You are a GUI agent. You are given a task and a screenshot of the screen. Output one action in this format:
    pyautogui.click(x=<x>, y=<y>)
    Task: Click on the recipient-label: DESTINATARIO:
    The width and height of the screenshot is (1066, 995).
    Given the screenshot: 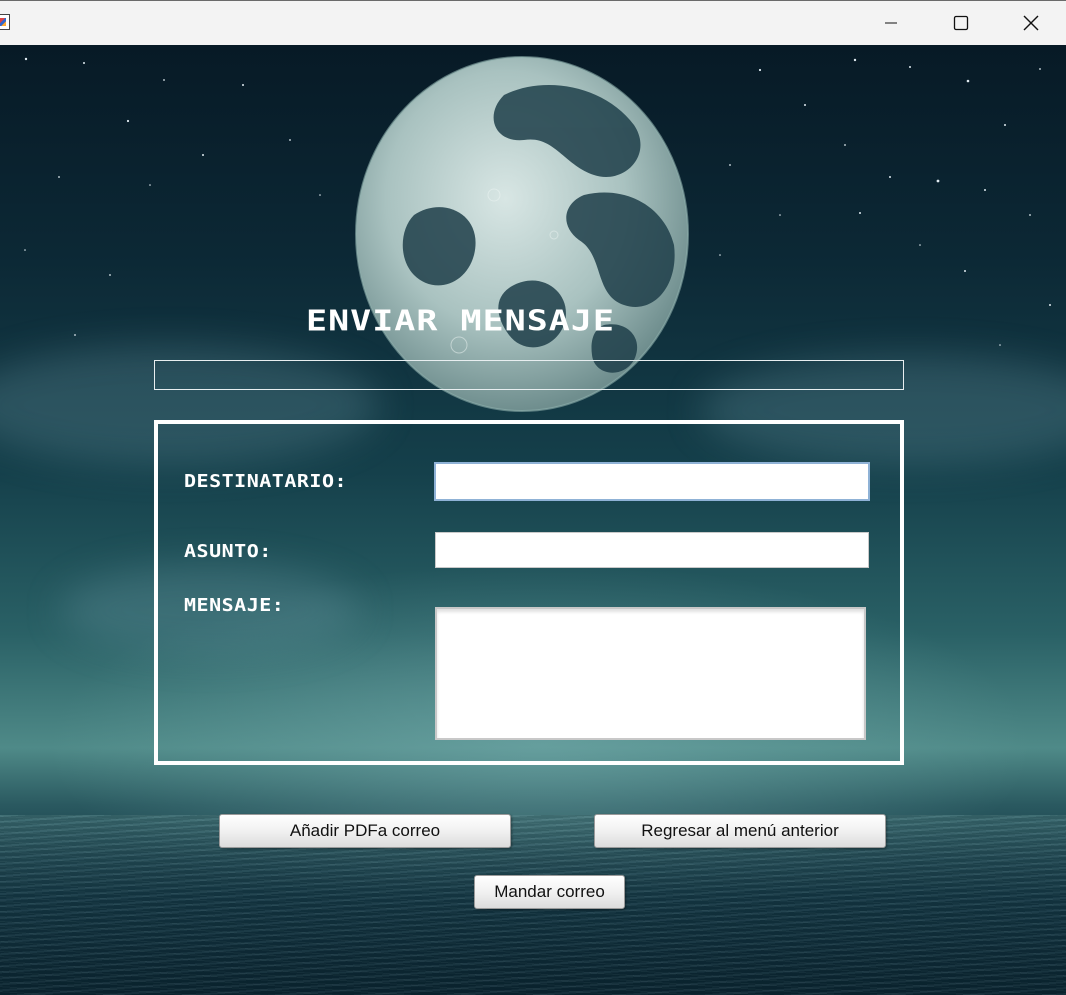 What is the action you would take?
    pyautogui.click(x=266, y=481)
    